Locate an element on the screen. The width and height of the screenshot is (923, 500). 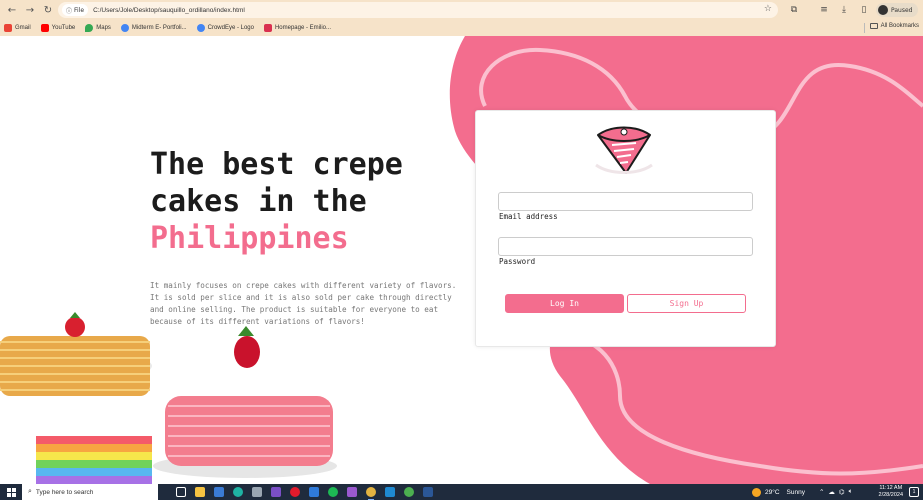
clock-date: 2/28/2024 is located at coordinates (890, 495).